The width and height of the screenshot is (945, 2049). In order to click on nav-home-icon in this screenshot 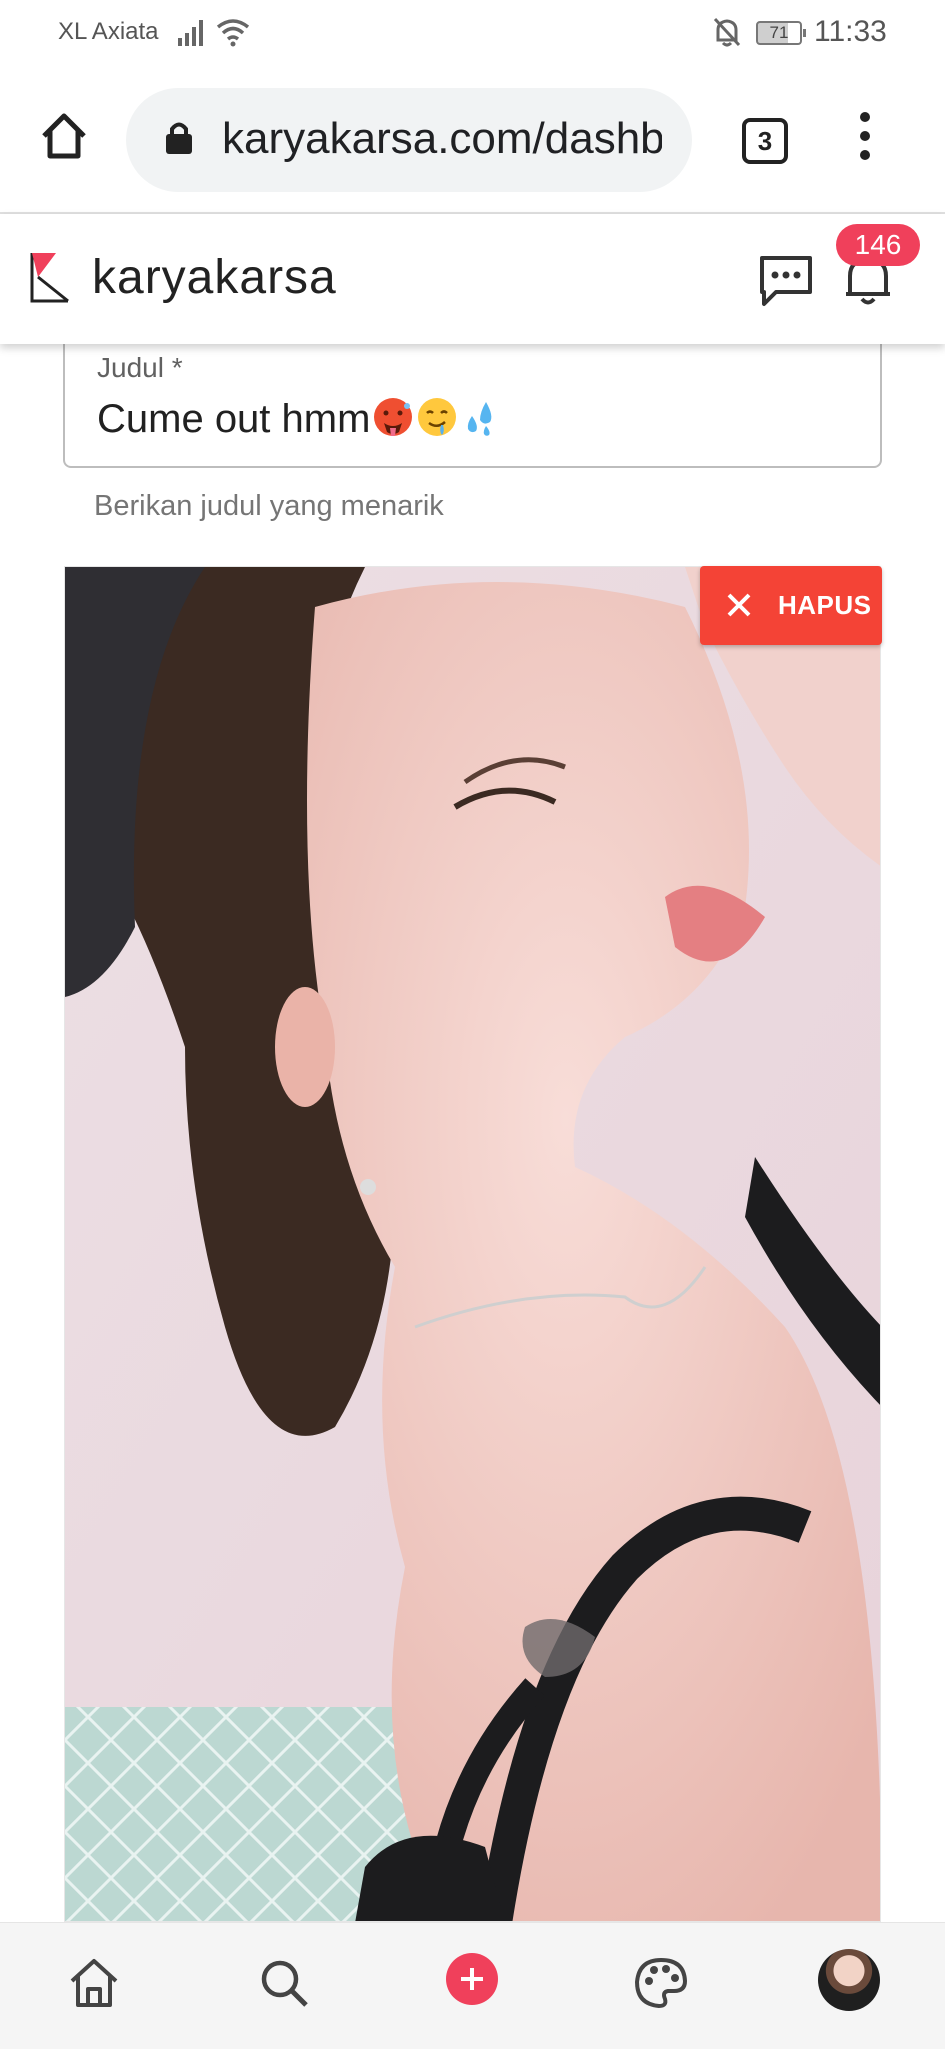, I will do `click(94, 1983)`.